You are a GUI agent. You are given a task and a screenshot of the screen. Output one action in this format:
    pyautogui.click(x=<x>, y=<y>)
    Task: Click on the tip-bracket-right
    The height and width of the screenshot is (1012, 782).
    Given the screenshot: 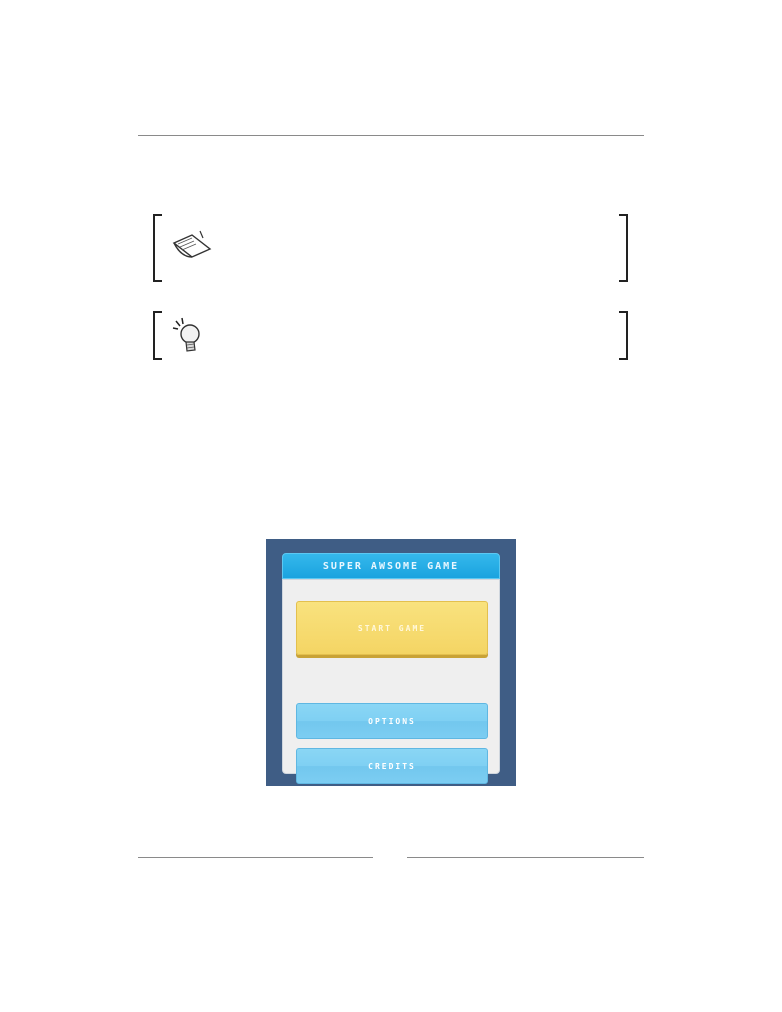 What is the action you would take?
    pyautogui.click(x=623, y=335)
    